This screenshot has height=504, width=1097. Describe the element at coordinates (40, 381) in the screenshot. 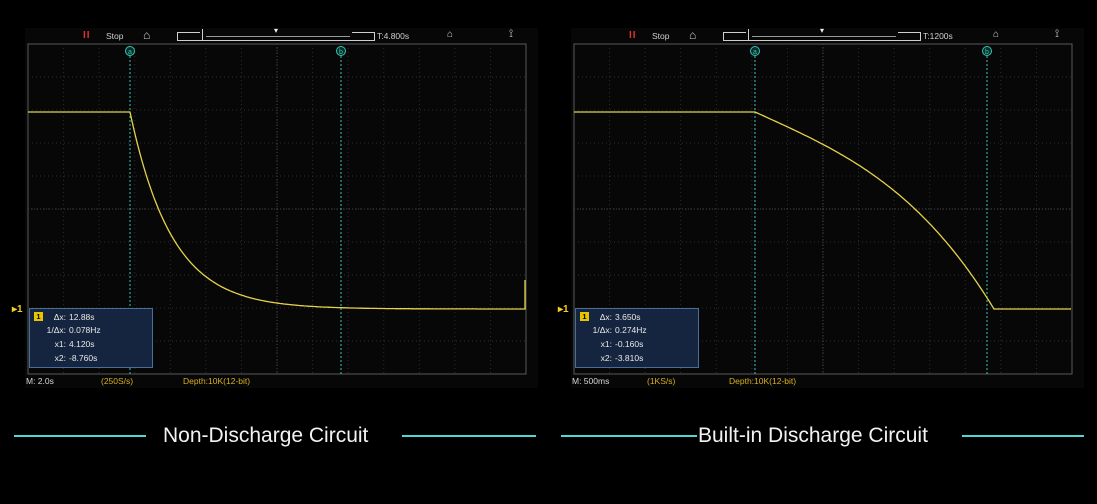

I see `timebase: M: 2.0s` at that location.